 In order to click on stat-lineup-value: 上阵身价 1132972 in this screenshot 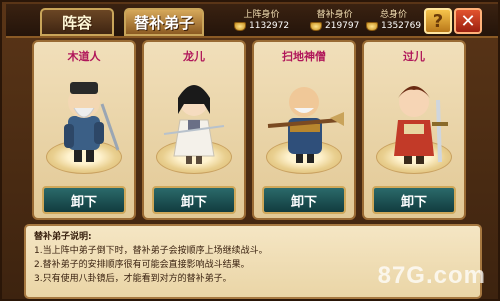, I will do `click(261, 19)`.